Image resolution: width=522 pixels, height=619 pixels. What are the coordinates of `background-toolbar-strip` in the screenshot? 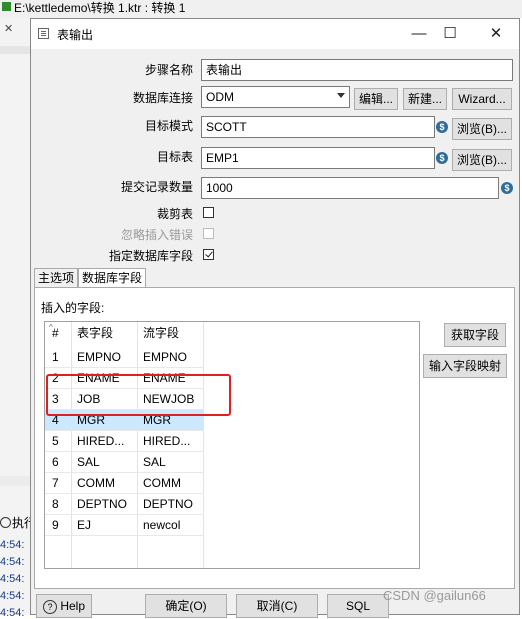 It's located at (15, 50).